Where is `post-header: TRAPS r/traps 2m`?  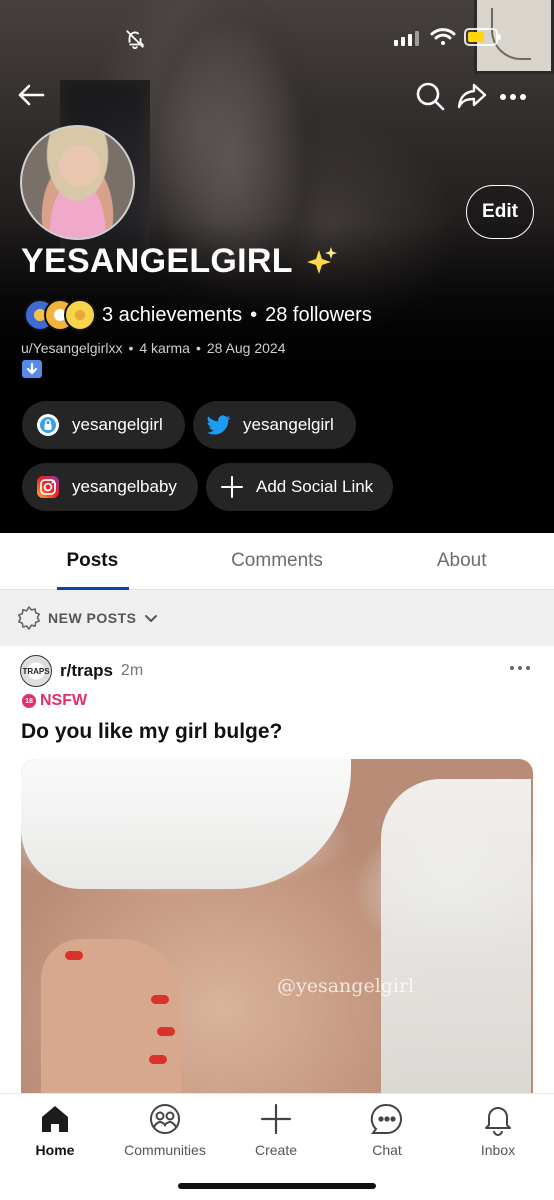 post-header: TRAPS r/traps 2m is located at coordinates (81, 671).